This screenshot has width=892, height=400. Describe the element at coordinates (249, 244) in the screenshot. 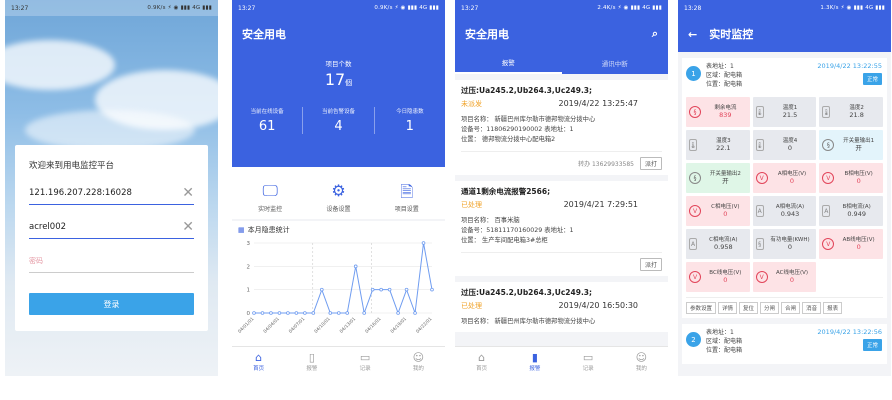

I see `y-tick-label: 3` at that location.